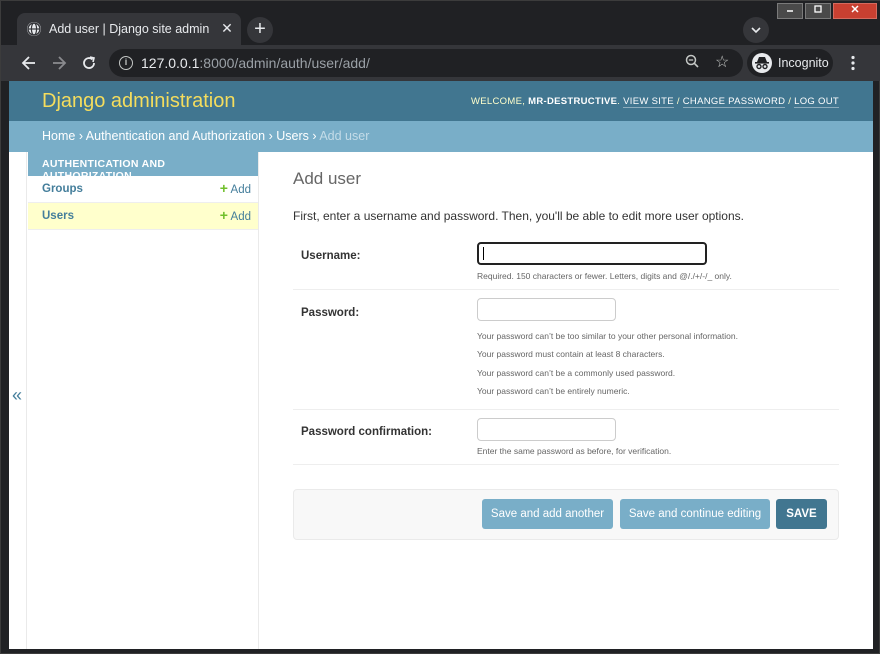 The image size is (880, 654). Describe the element at coordinates (58, 216) in the screenshot. I see `sidebar-item-label: Users` at that location.